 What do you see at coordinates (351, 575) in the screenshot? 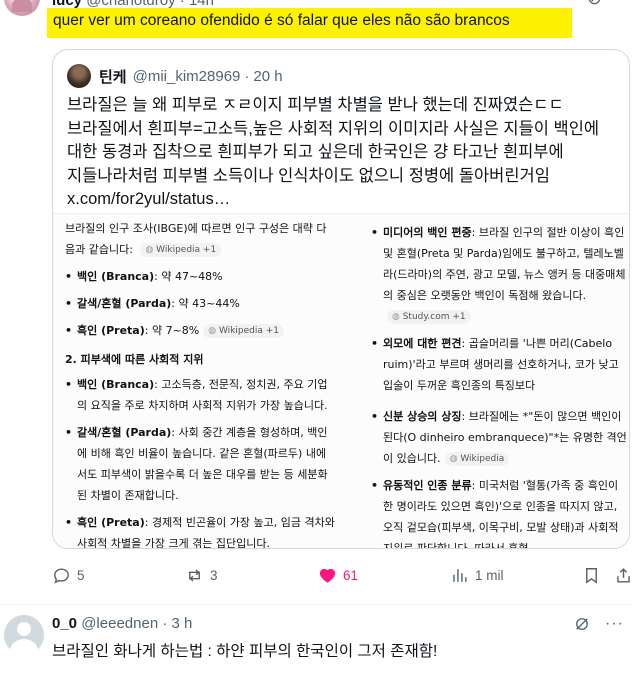
I see `like-count: 61` at bounding box center [351, 575].